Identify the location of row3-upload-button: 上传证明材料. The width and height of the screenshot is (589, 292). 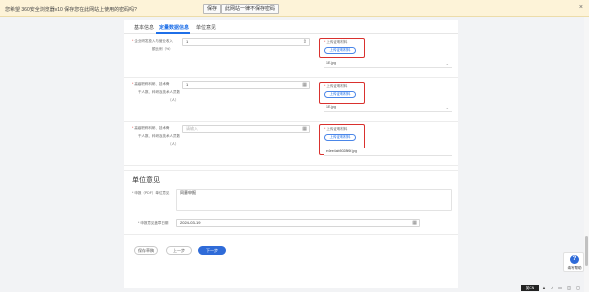
(340, 137).